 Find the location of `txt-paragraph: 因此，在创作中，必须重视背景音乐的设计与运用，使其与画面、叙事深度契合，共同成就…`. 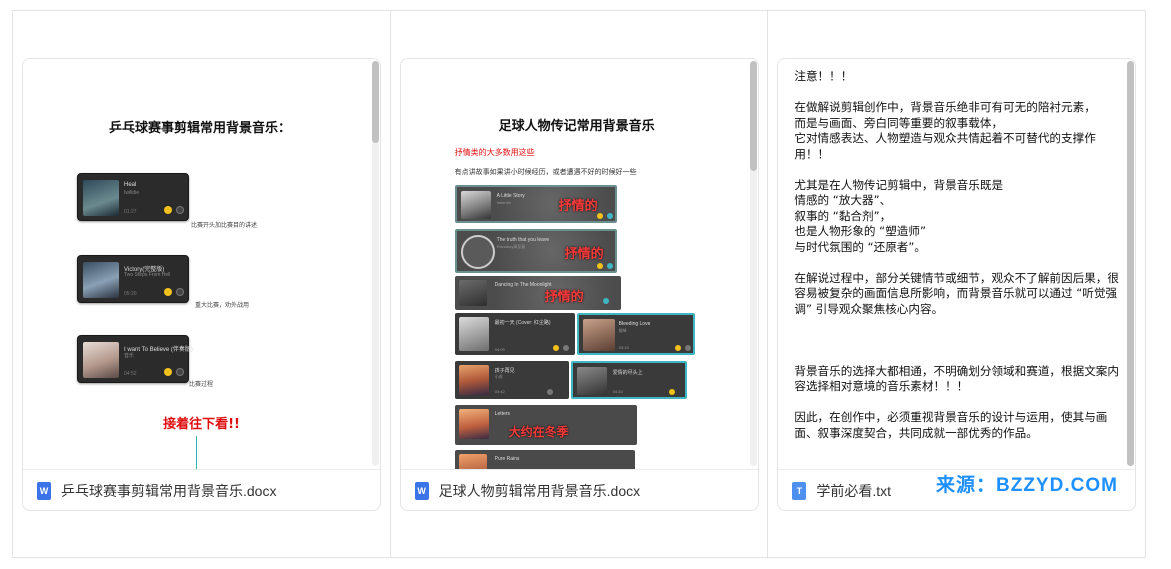

txt-paragraph: 因此，在创作中，必须重视背景音乐的设计与运用，使其与画面、叙事深度契合，共同成就… is located at coordinates (956, 425).